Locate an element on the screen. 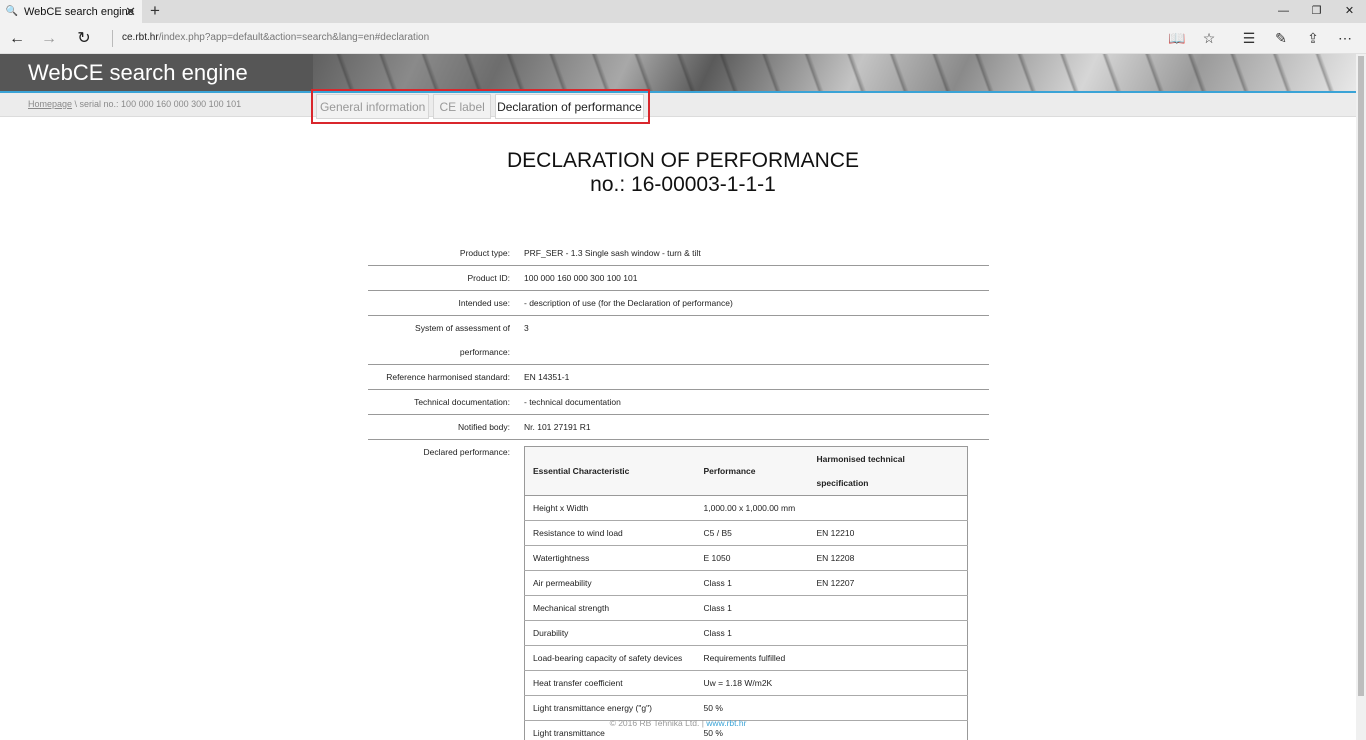  breadcrumb-home-link: Homepage is located at coordinates (50, 104).